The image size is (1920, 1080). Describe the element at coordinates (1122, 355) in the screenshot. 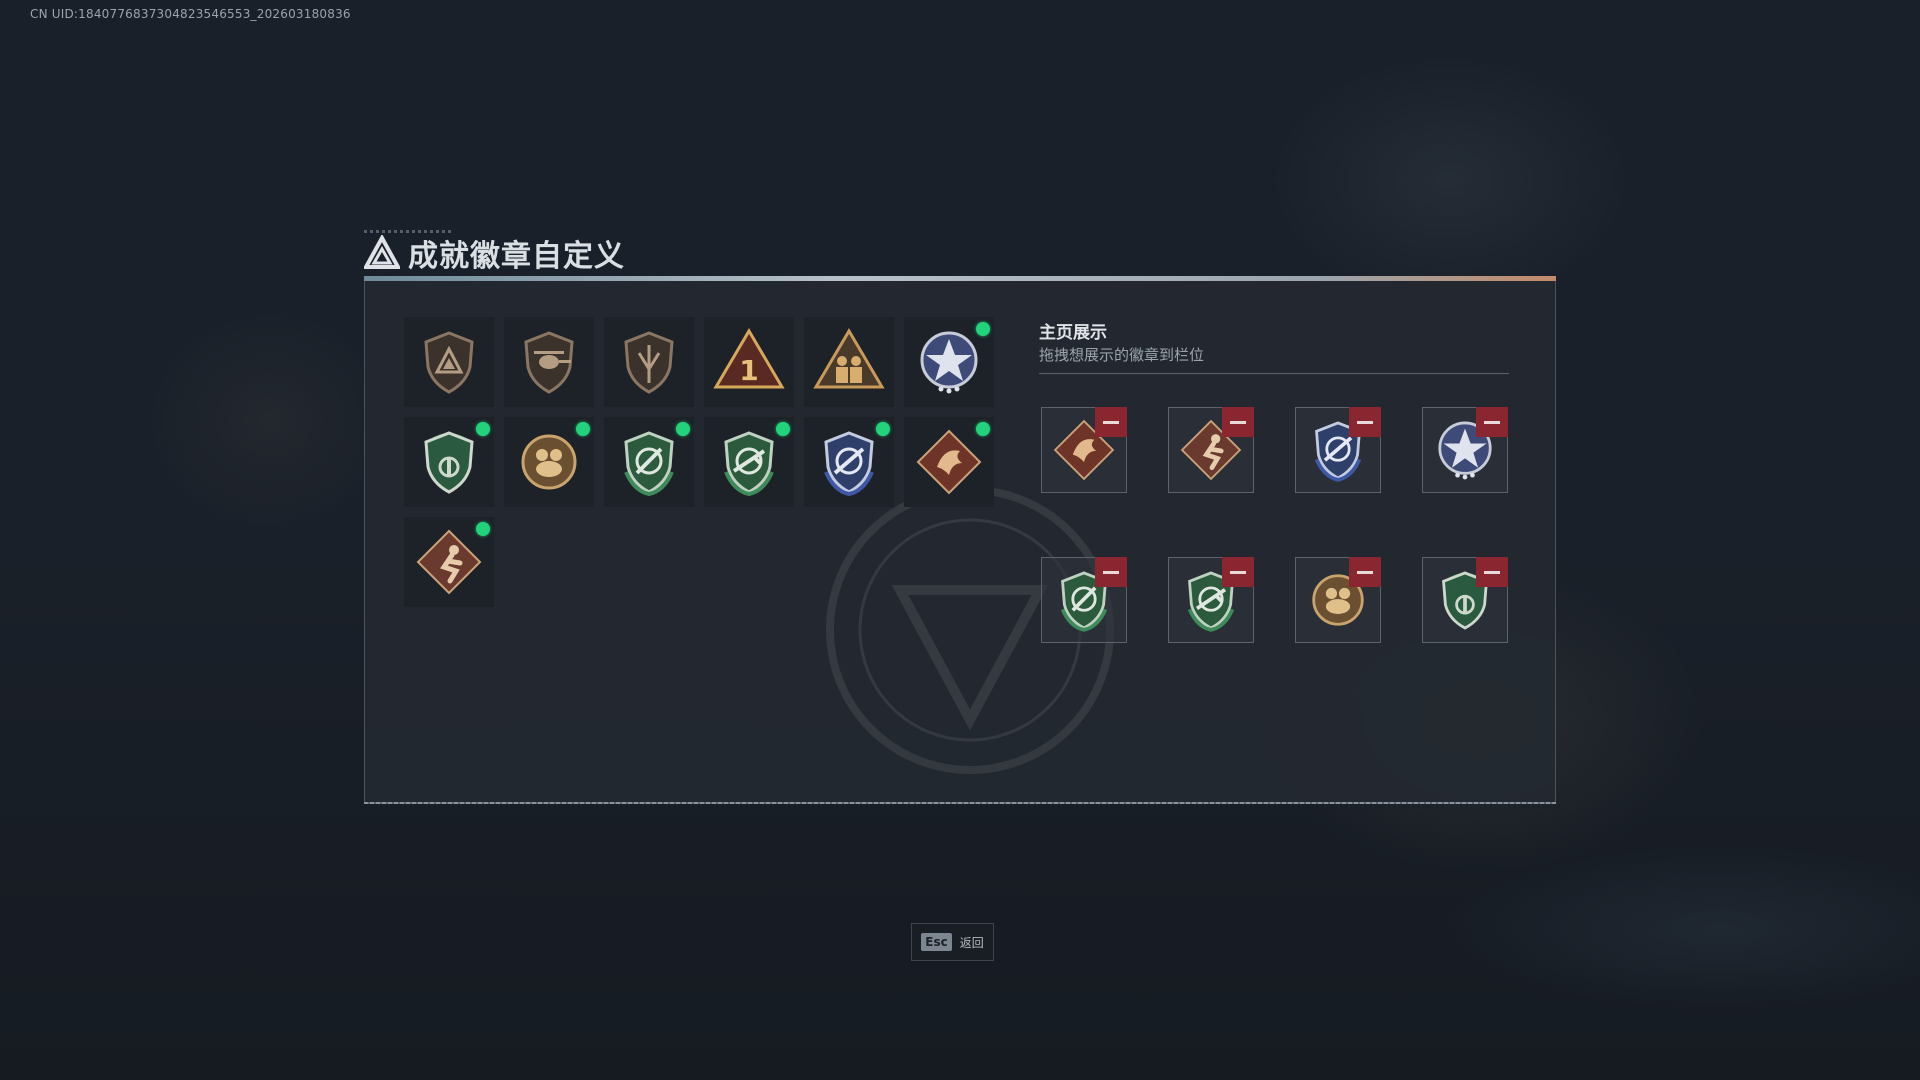

I see `display-section-hint: 拖拽想展示的徽章到栏位` at that location.